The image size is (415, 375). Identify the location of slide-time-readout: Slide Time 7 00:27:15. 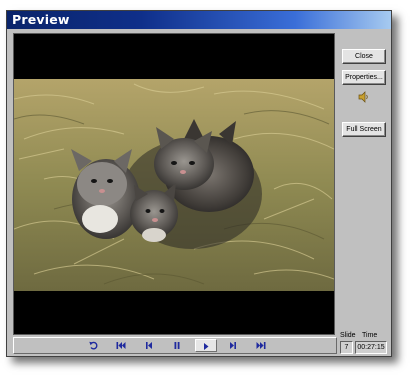
(363, 343).